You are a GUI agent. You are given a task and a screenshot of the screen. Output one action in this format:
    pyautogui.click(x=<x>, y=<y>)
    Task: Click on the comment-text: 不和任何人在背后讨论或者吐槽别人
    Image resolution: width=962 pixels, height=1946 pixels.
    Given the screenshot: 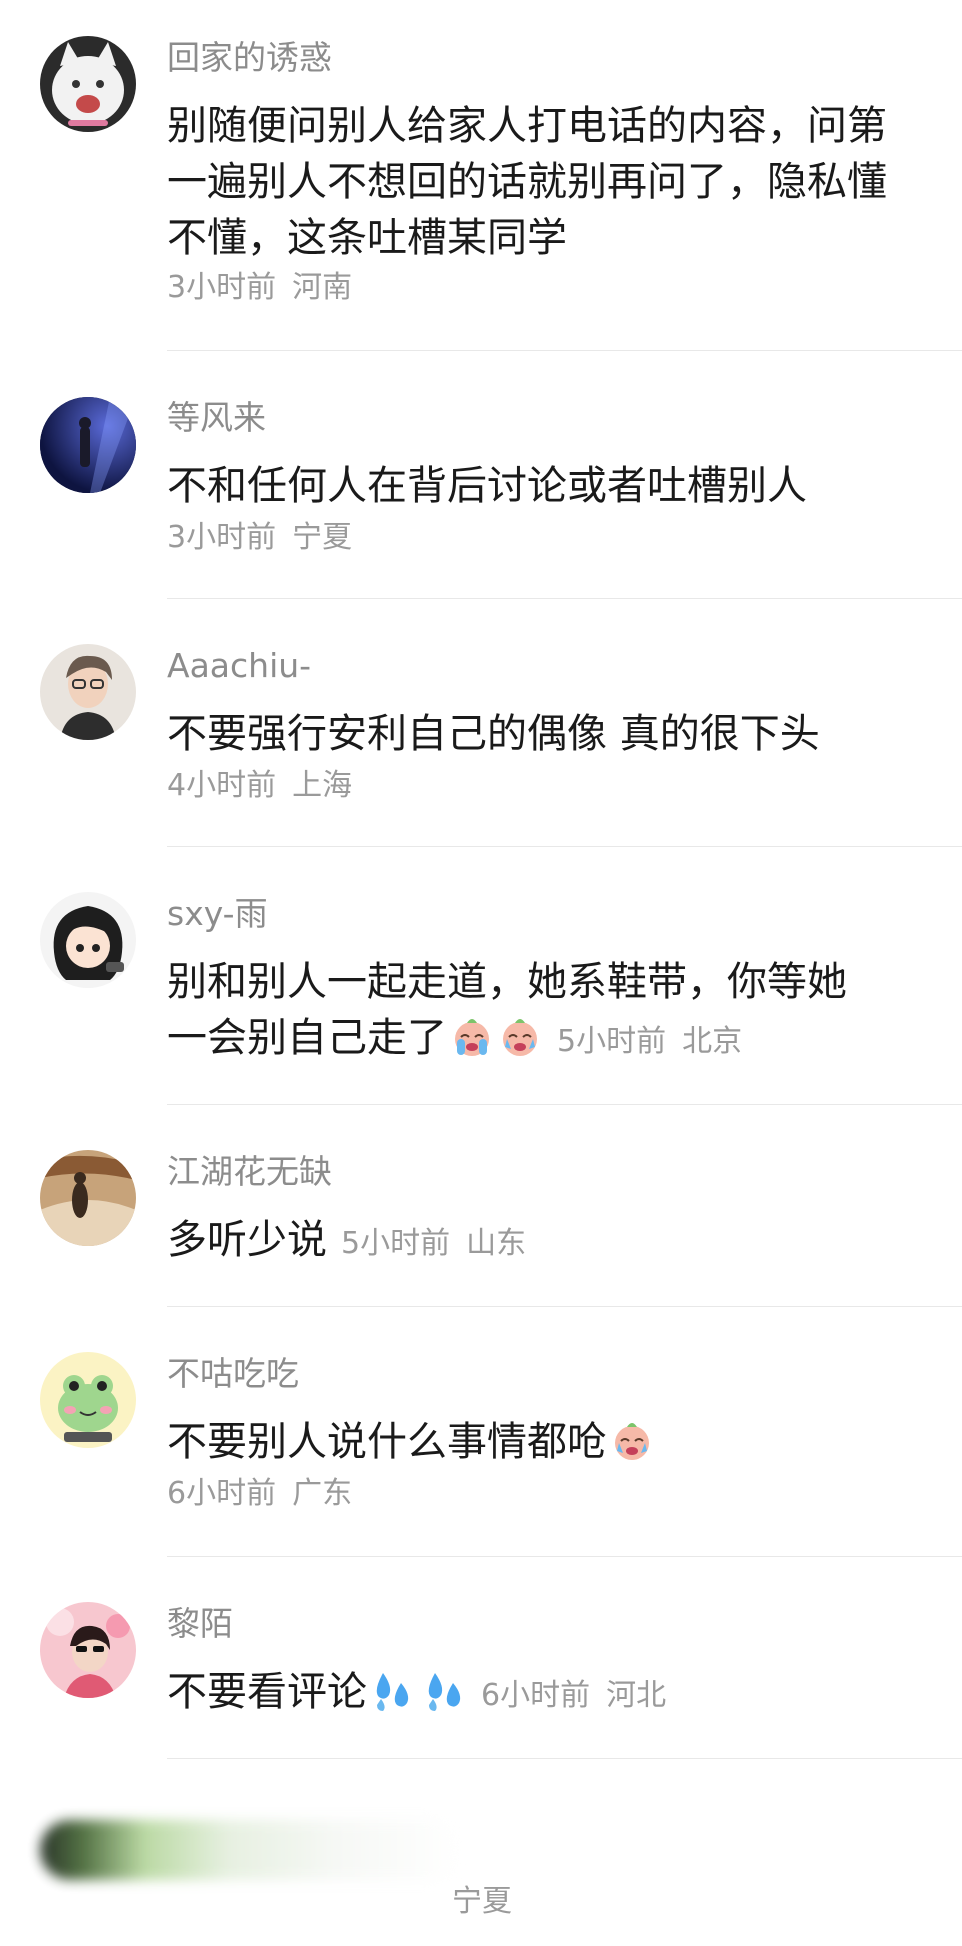 What is the action you would take?
    pyautogui.click(x=487, y=486)
    